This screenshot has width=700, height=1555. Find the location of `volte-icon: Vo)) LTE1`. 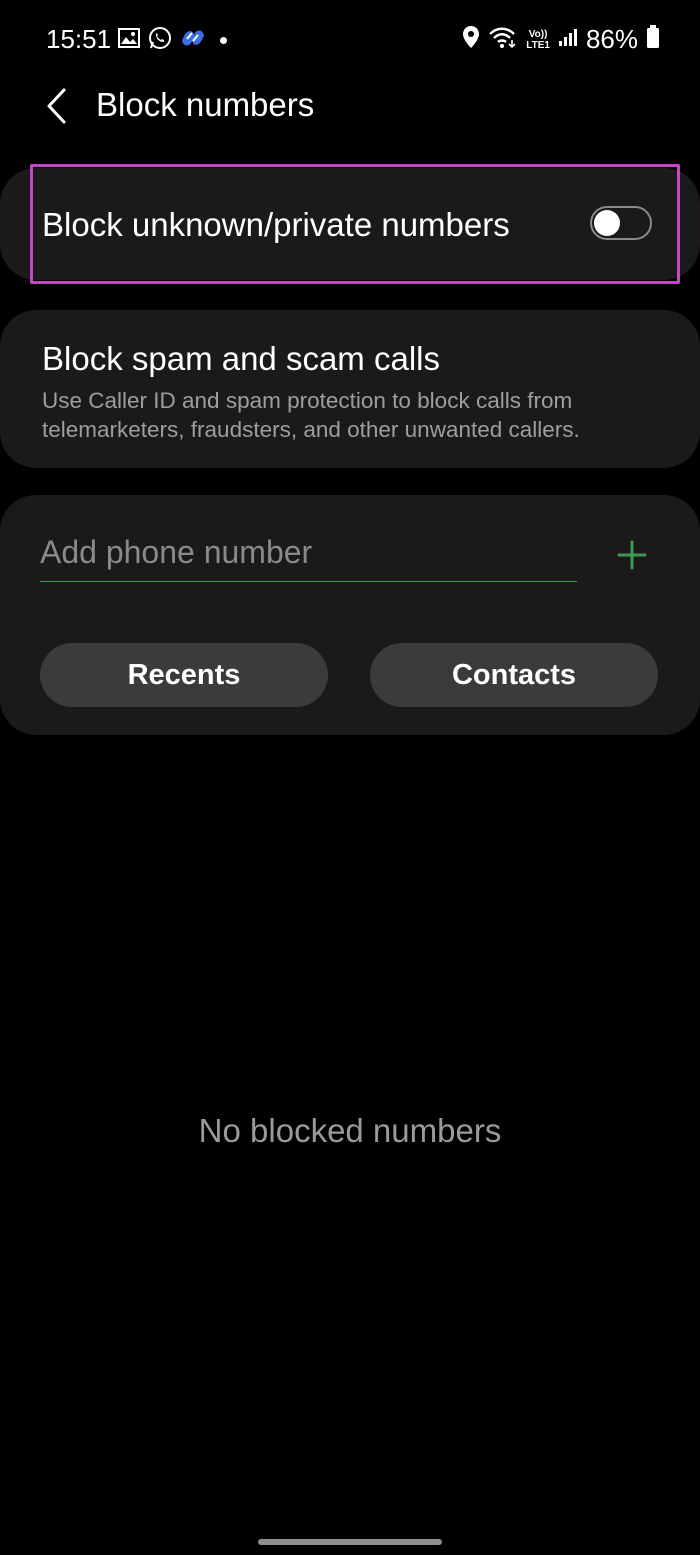

volte-icon: Vo)) LTE1 is located at coordinates (538, 40).